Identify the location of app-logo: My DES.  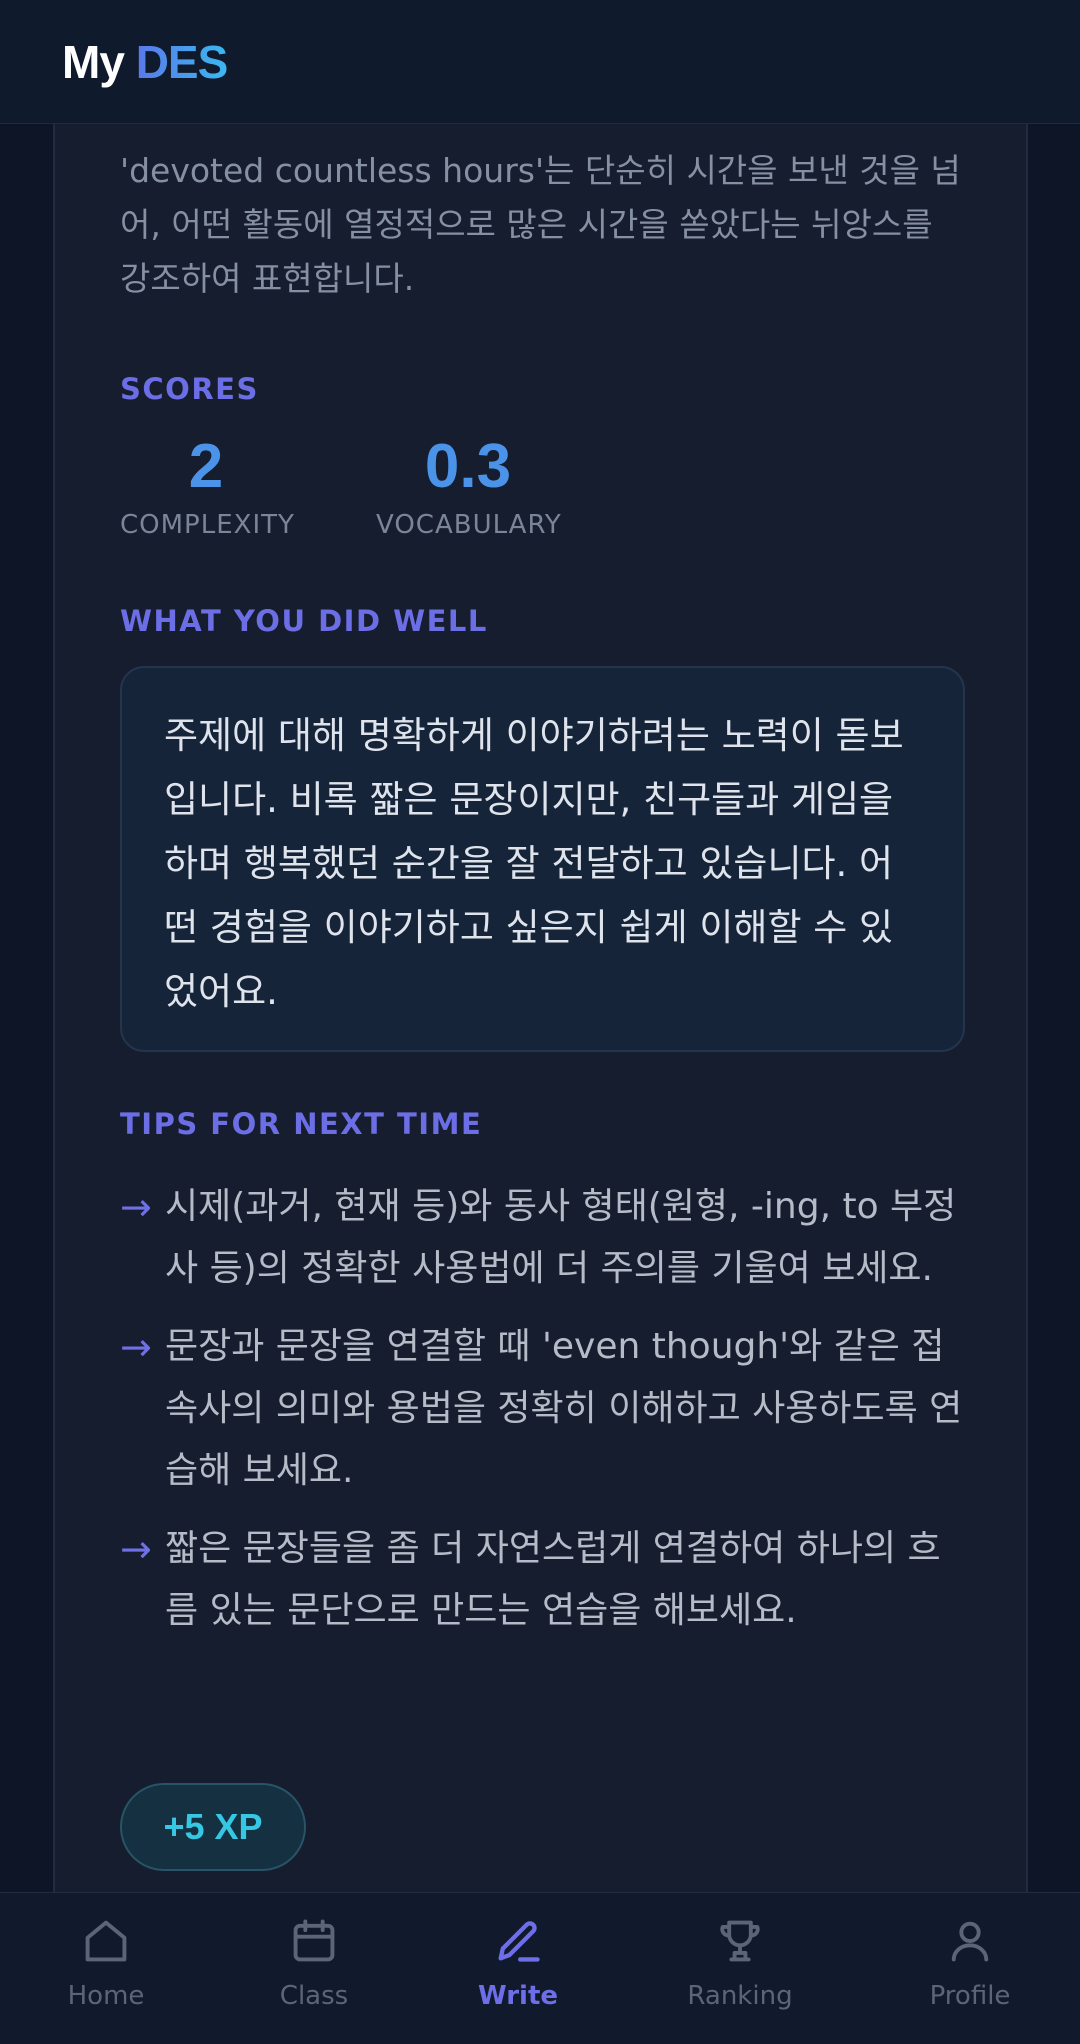
(145, 62).